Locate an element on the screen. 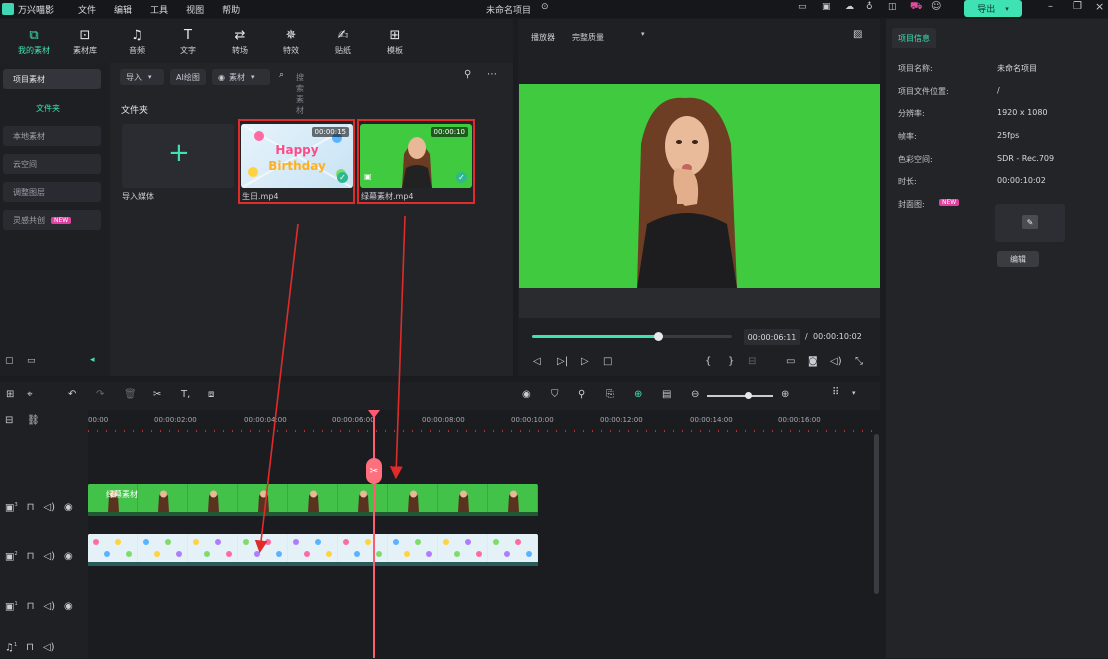 The width and height of the screenshot is (1108, 659). sidebar-item-cloud: 云空间 is located at coordinates (52, 164).